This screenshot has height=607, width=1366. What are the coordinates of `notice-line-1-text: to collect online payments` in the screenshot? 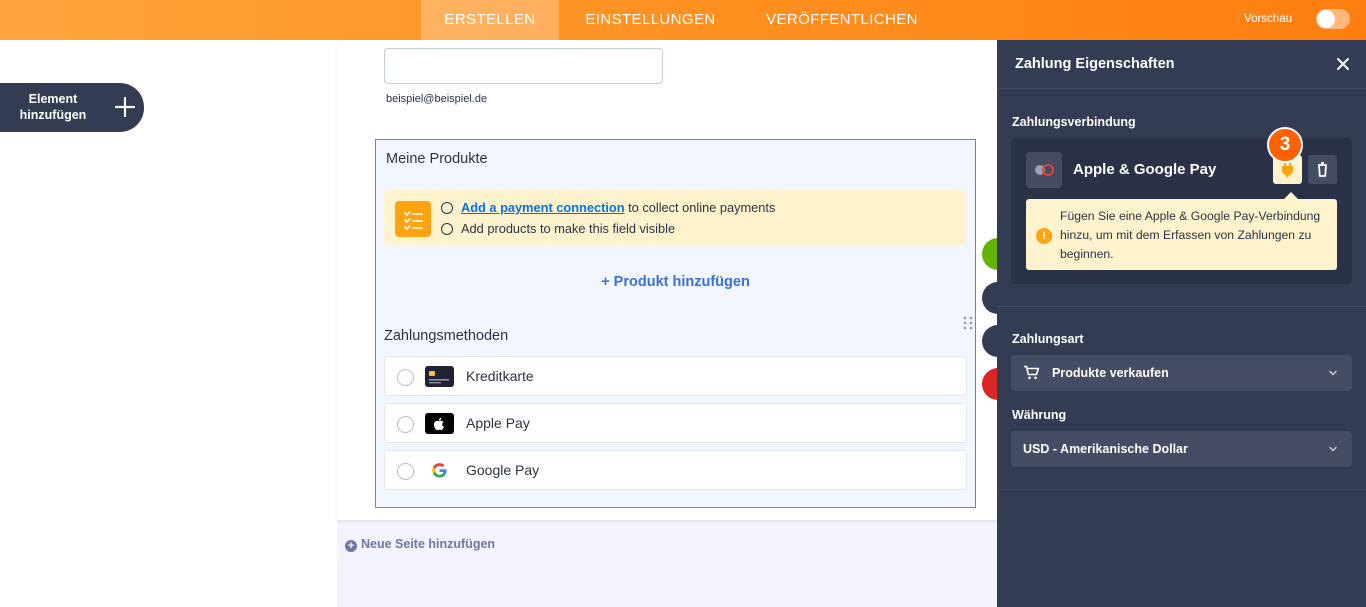 It's located at (700, 207).